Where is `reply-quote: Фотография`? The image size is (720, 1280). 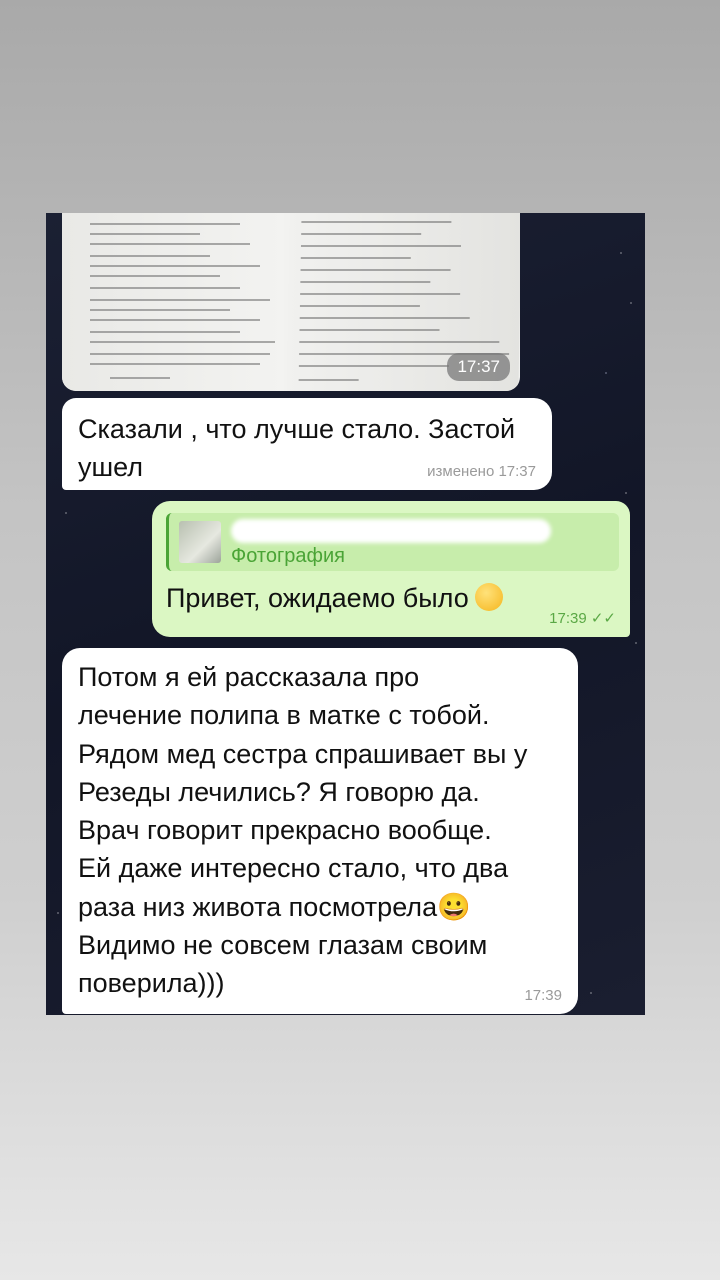 reply-quote: Фотография is located at coordinates (392, 542).